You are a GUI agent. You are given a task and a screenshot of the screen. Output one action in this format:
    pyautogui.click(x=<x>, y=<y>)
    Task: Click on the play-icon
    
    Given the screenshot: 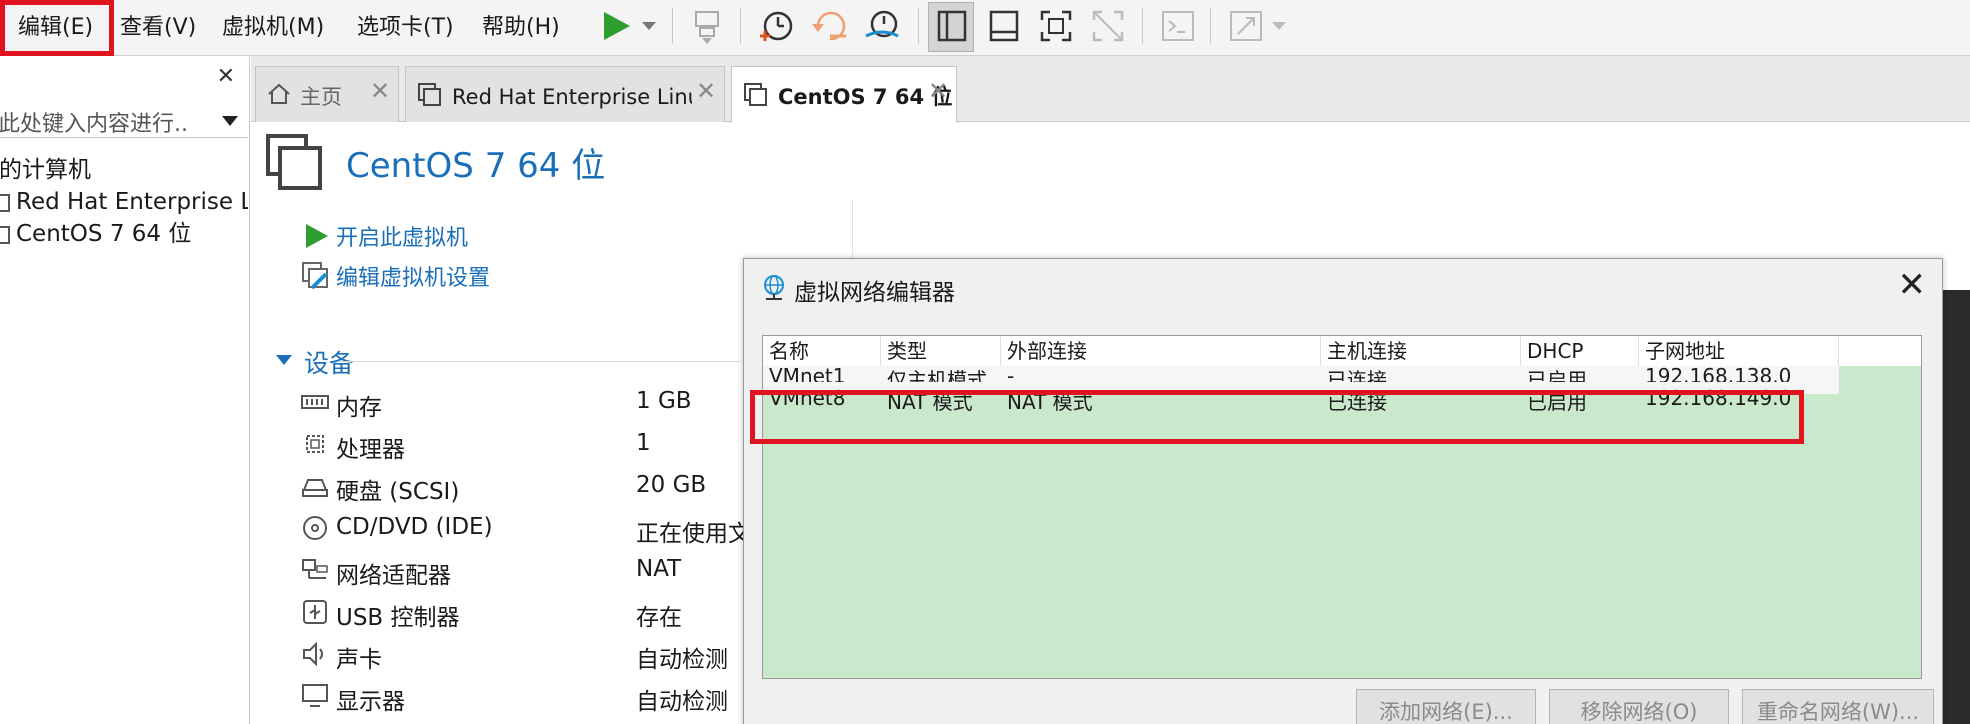 What is the action you would take?
    pyautogui.click(x=616, y=26)
    